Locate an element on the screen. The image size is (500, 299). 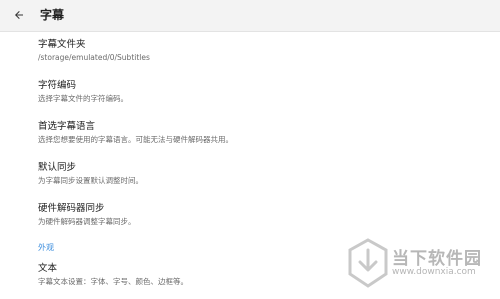
pref-title: 首选字幕语言 is located at coordinates (67, 126).